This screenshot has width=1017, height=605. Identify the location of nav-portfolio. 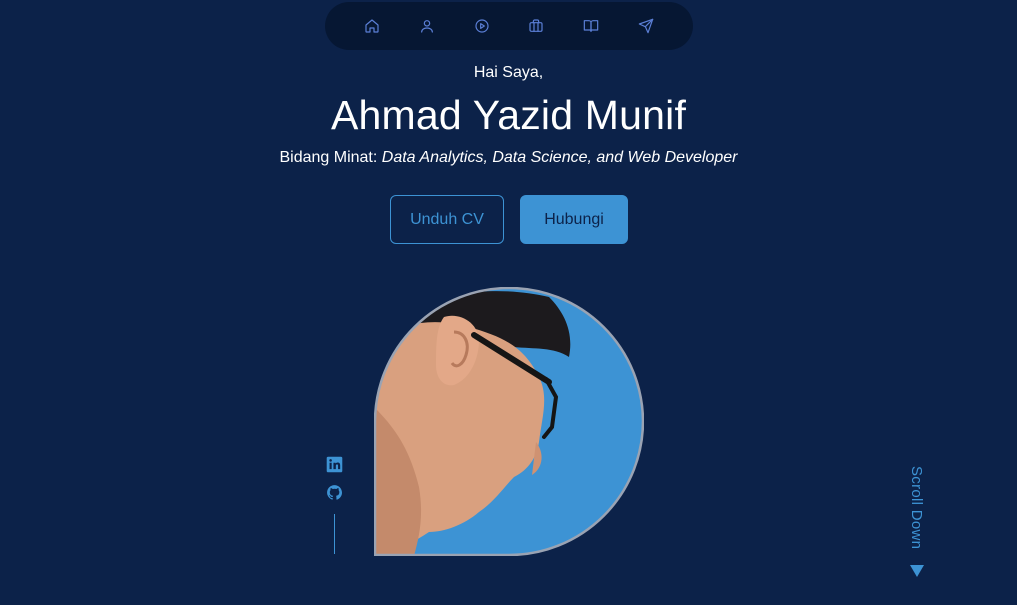
(591, 26).